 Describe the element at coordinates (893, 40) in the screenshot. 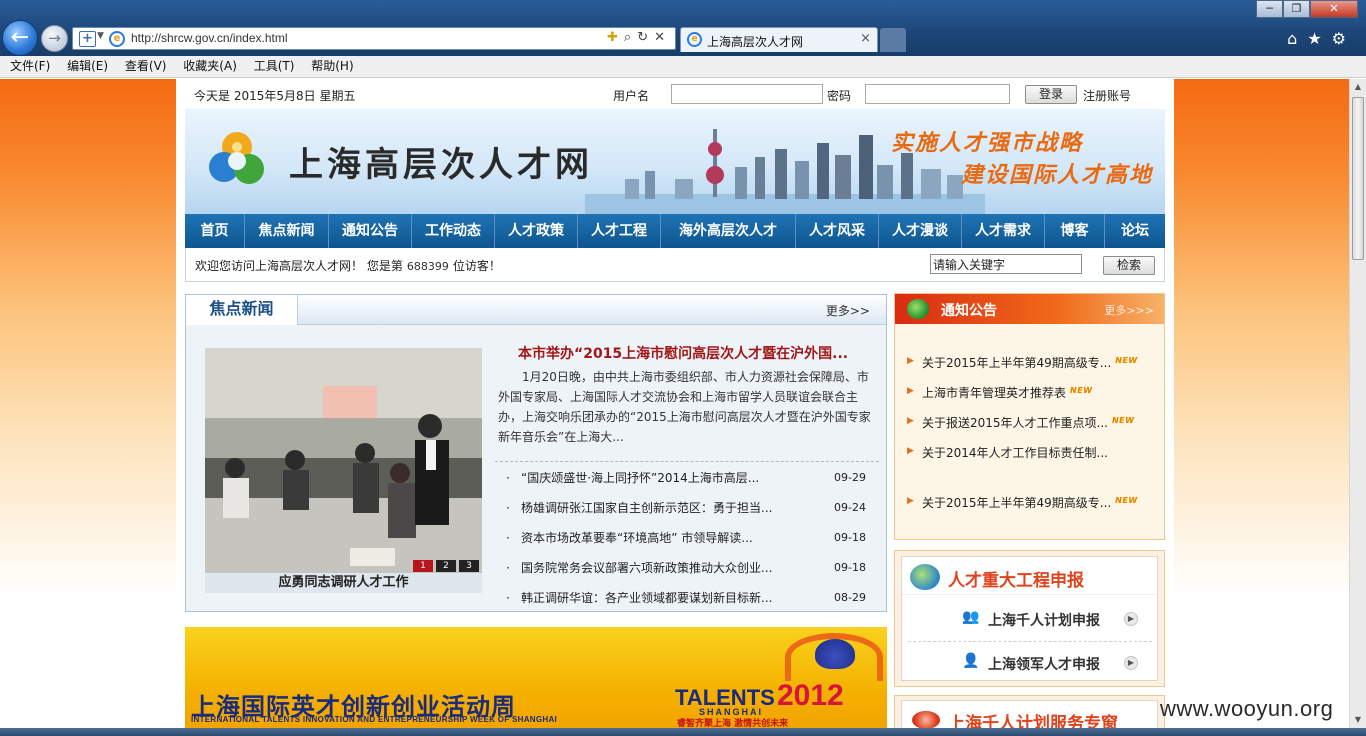

I see `new-tab-button` at that location.